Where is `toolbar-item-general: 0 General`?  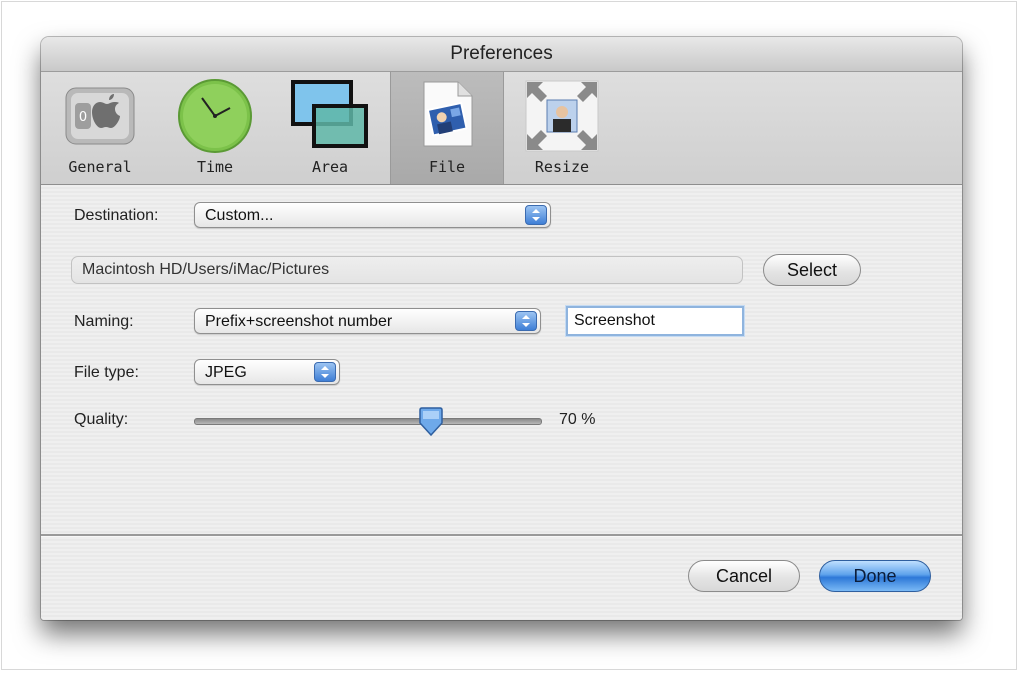 toolbar-item-general: 0 General is located at coordinates (100, 128).